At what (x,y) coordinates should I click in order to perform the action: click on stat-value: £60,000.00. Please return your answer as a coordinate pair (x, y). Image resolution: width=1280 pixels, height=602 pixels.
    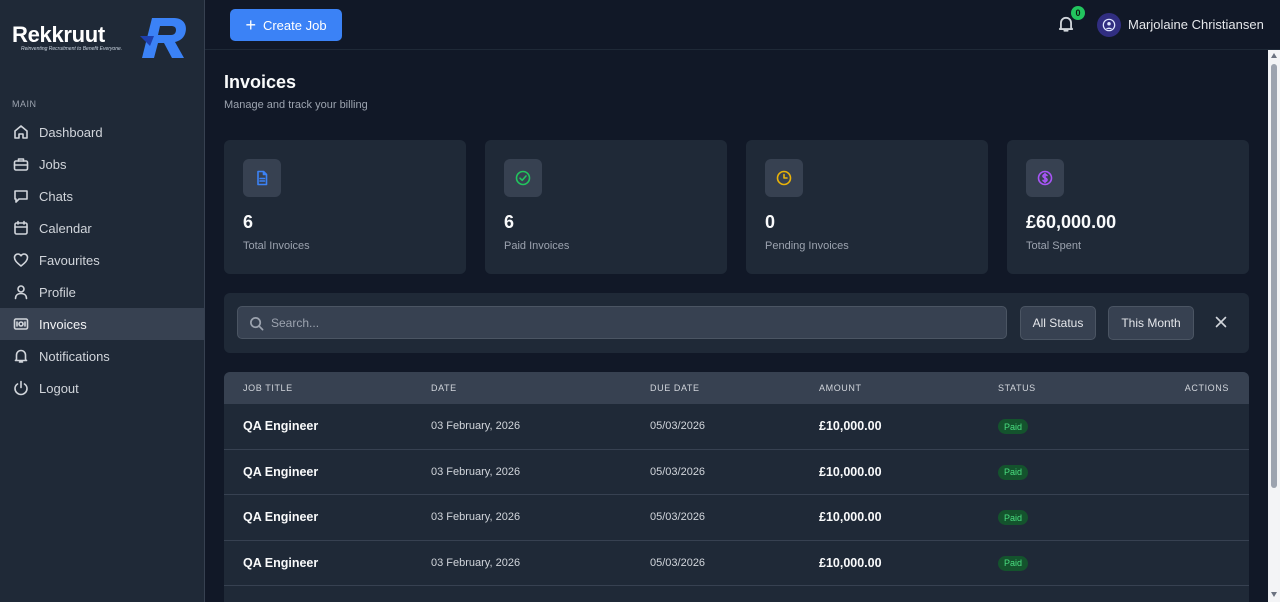
    Looking at the image, I should click on (1071, 222).